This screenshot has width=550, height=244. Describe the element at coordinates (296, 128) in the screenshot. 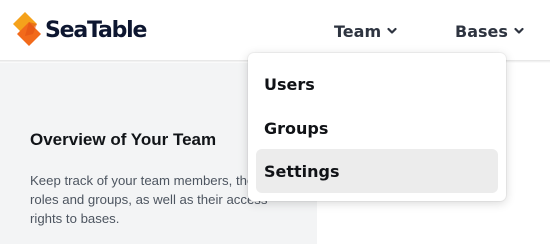

I see `menu-item-groups-label: Groups` at that location.